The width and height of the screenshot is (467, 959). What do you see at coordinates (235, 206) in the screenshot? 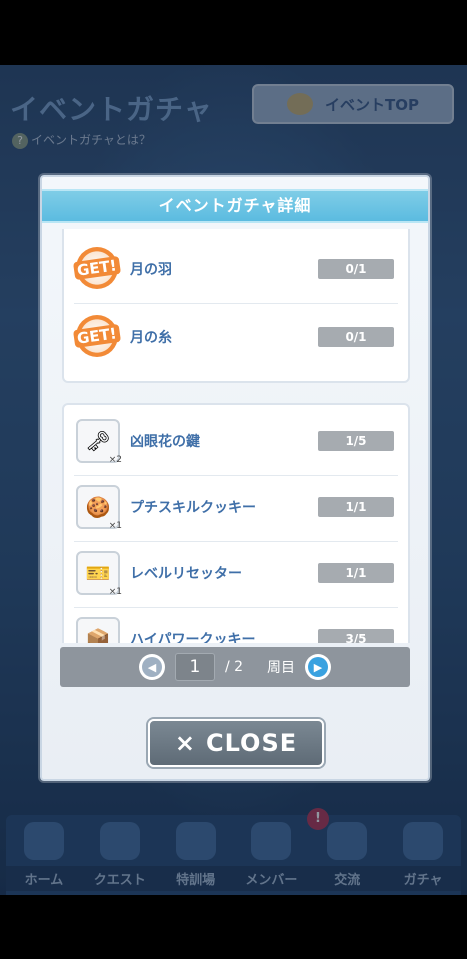
I see `modal-title: イベントガチャ詳細` at bounding box center [235, 206].